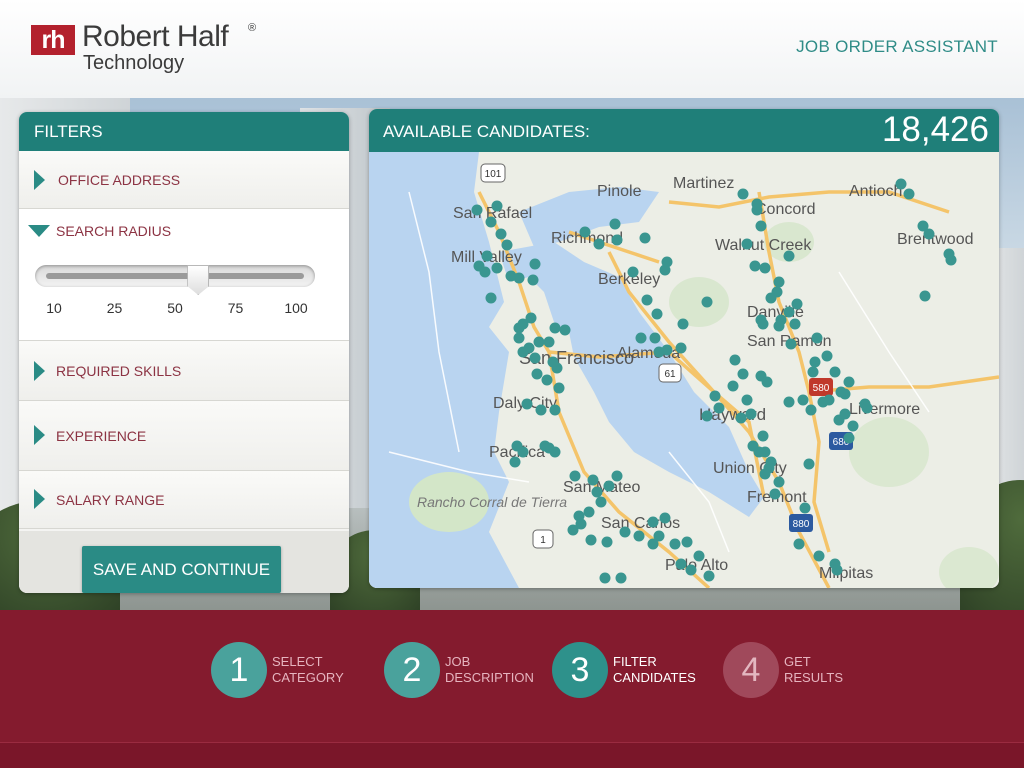  Describe the element at coordinates (783, 670) in the screenshot. I see `step-get-results: 4 GET RESULTS` at that location.